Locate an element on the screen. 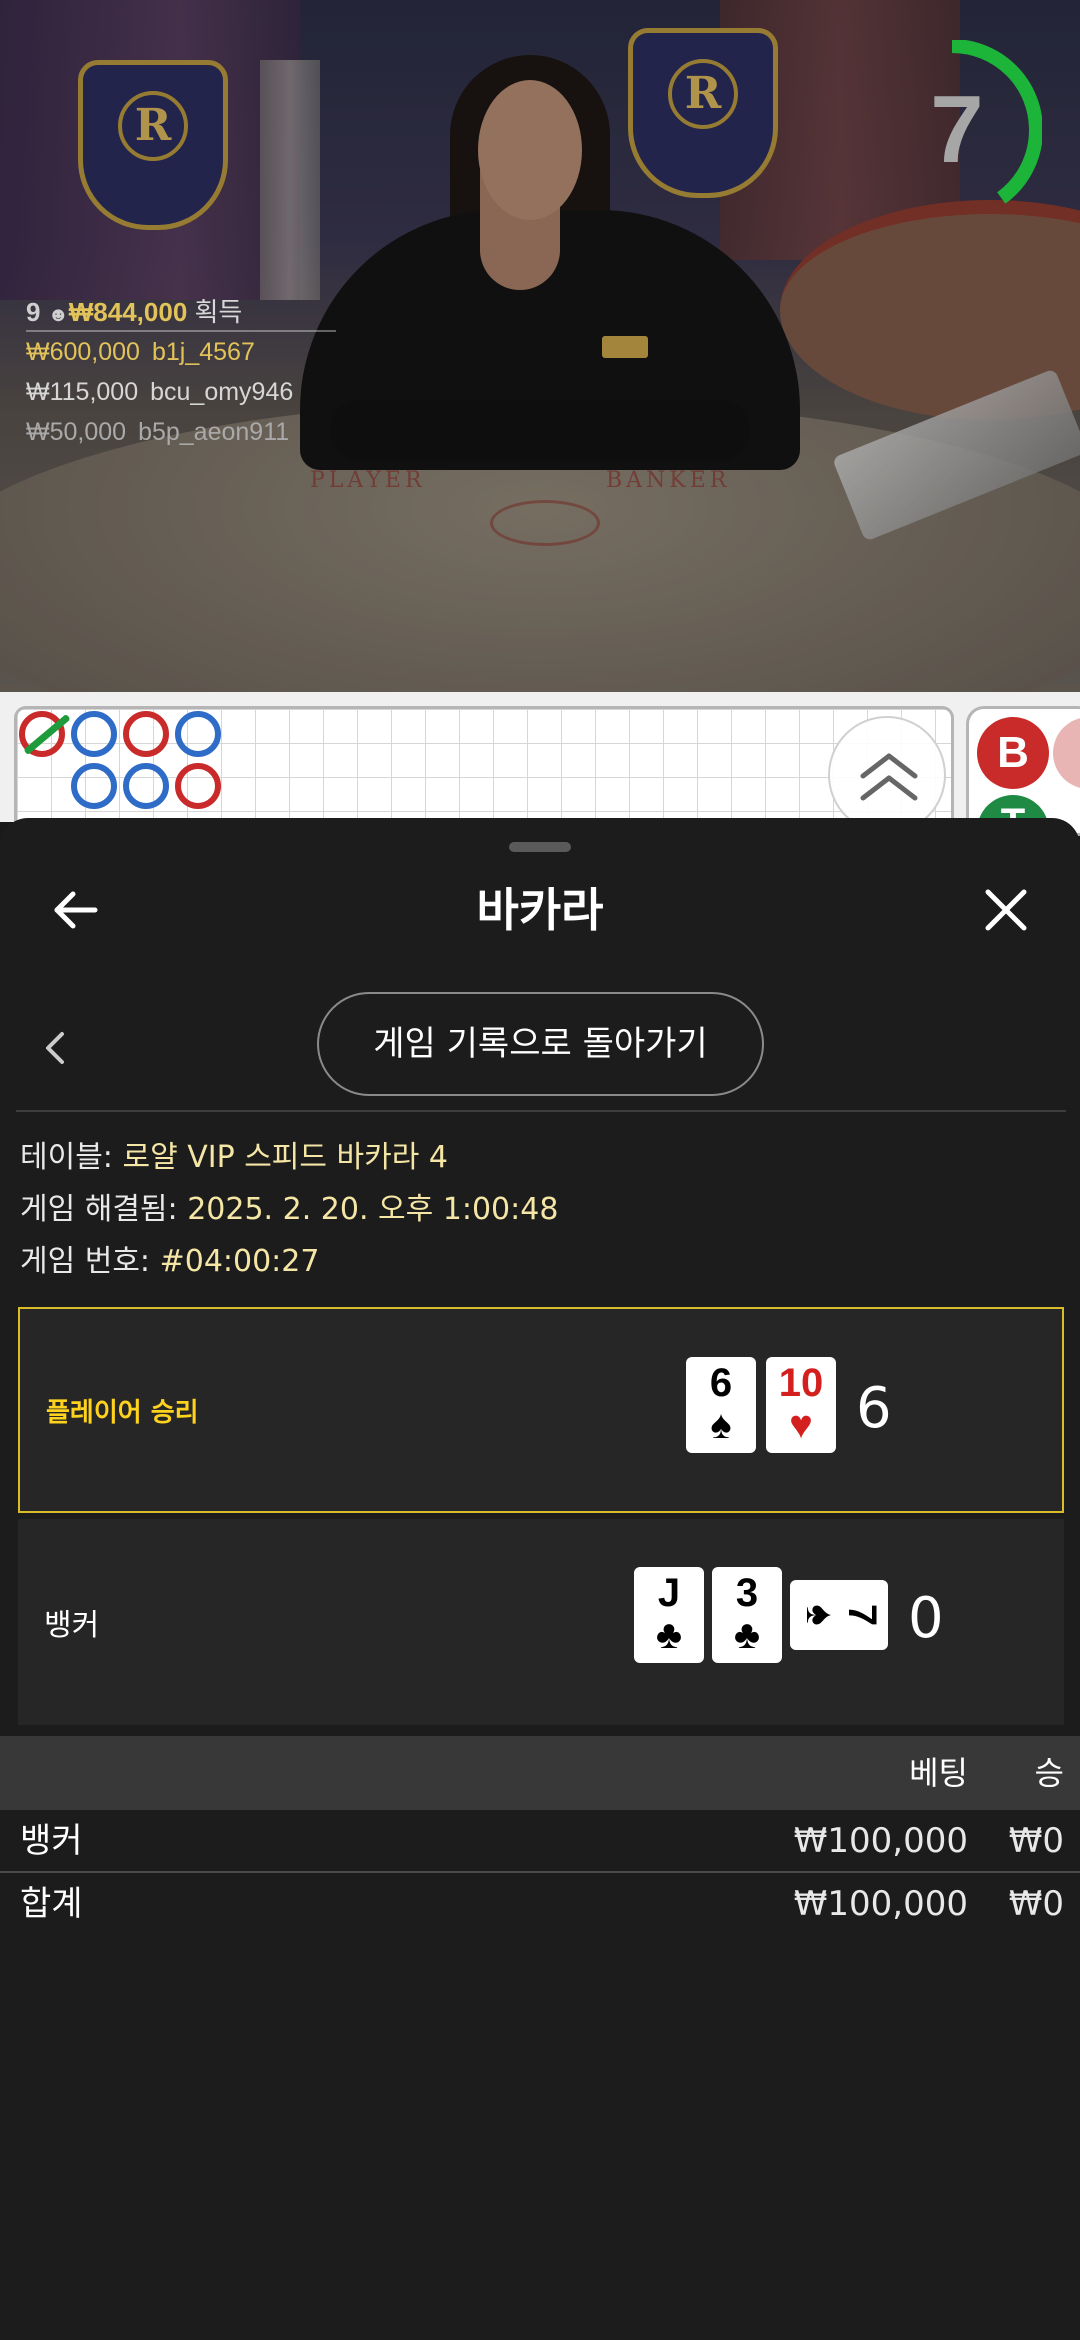  winners-summary: 9 ☻₩844,000 획득 is located at coordinates (181, 312).